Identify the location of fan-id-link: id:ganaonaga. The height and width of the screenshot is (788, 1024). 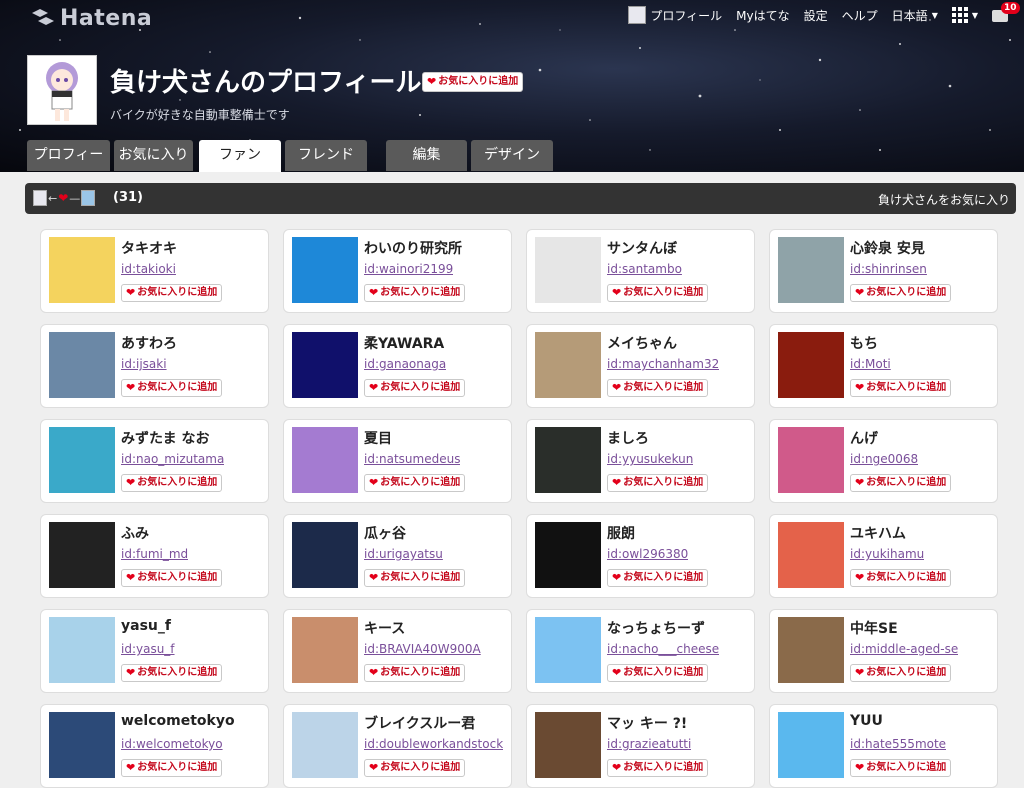
(405, 364).